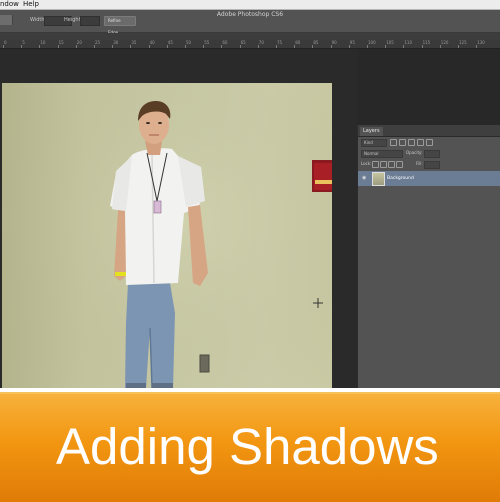 Image resolution: width=500 pixels, height=502 pixels. Describe the element at coordinates (352, 42) in the screenshot. I see `ruler-number: 95` at that location.